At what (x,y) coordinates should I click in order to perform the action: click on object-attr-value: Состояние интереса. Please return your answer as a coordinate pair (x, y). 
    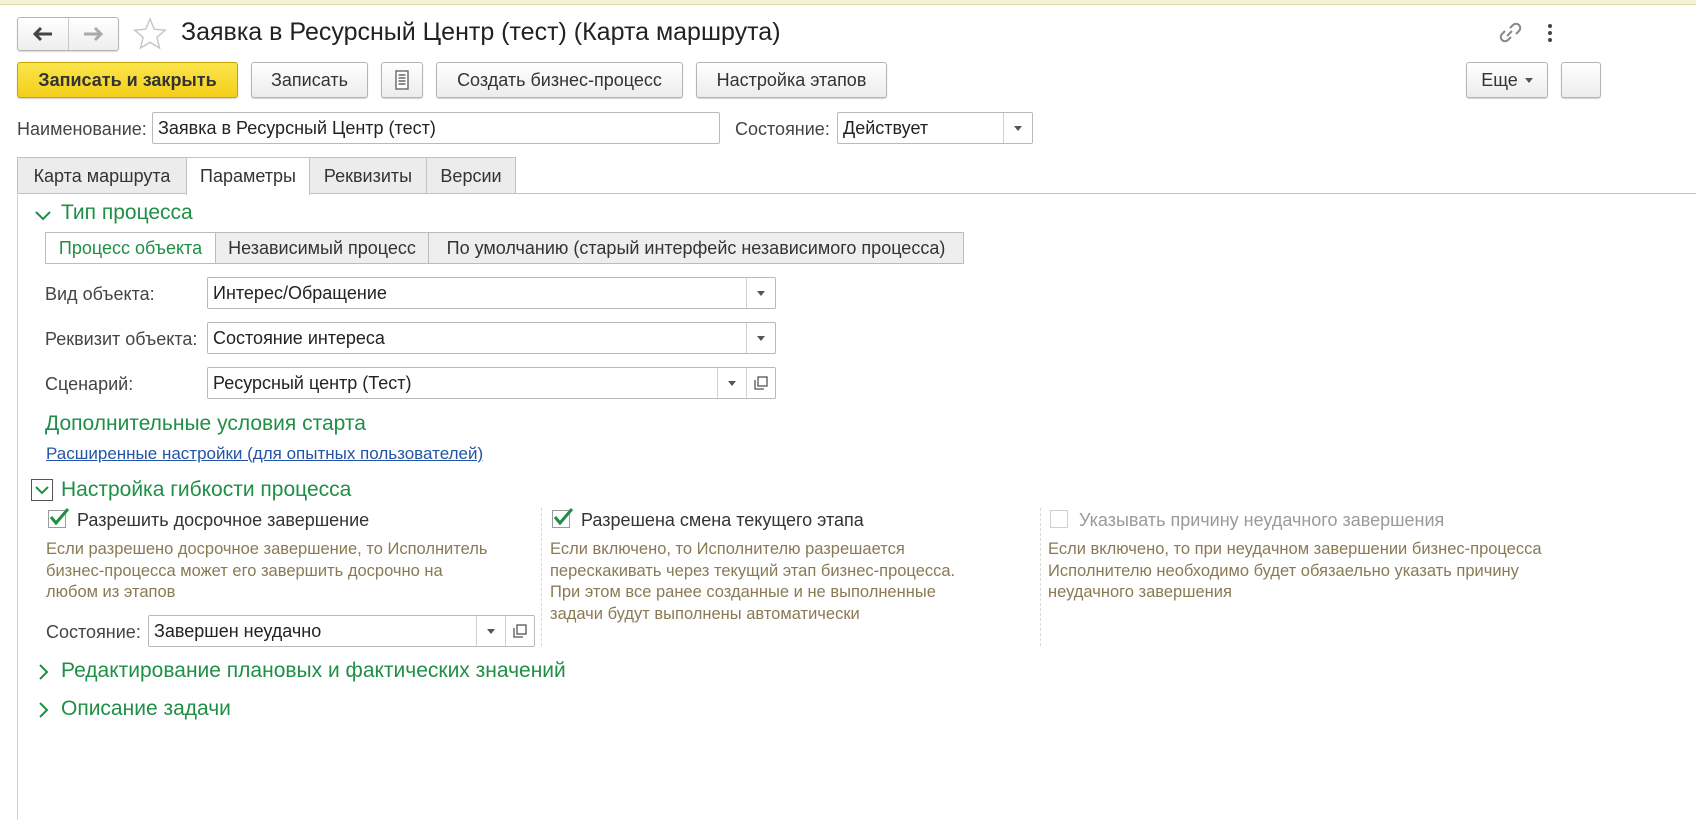
    Looking at the image, I should click on (299, 338).